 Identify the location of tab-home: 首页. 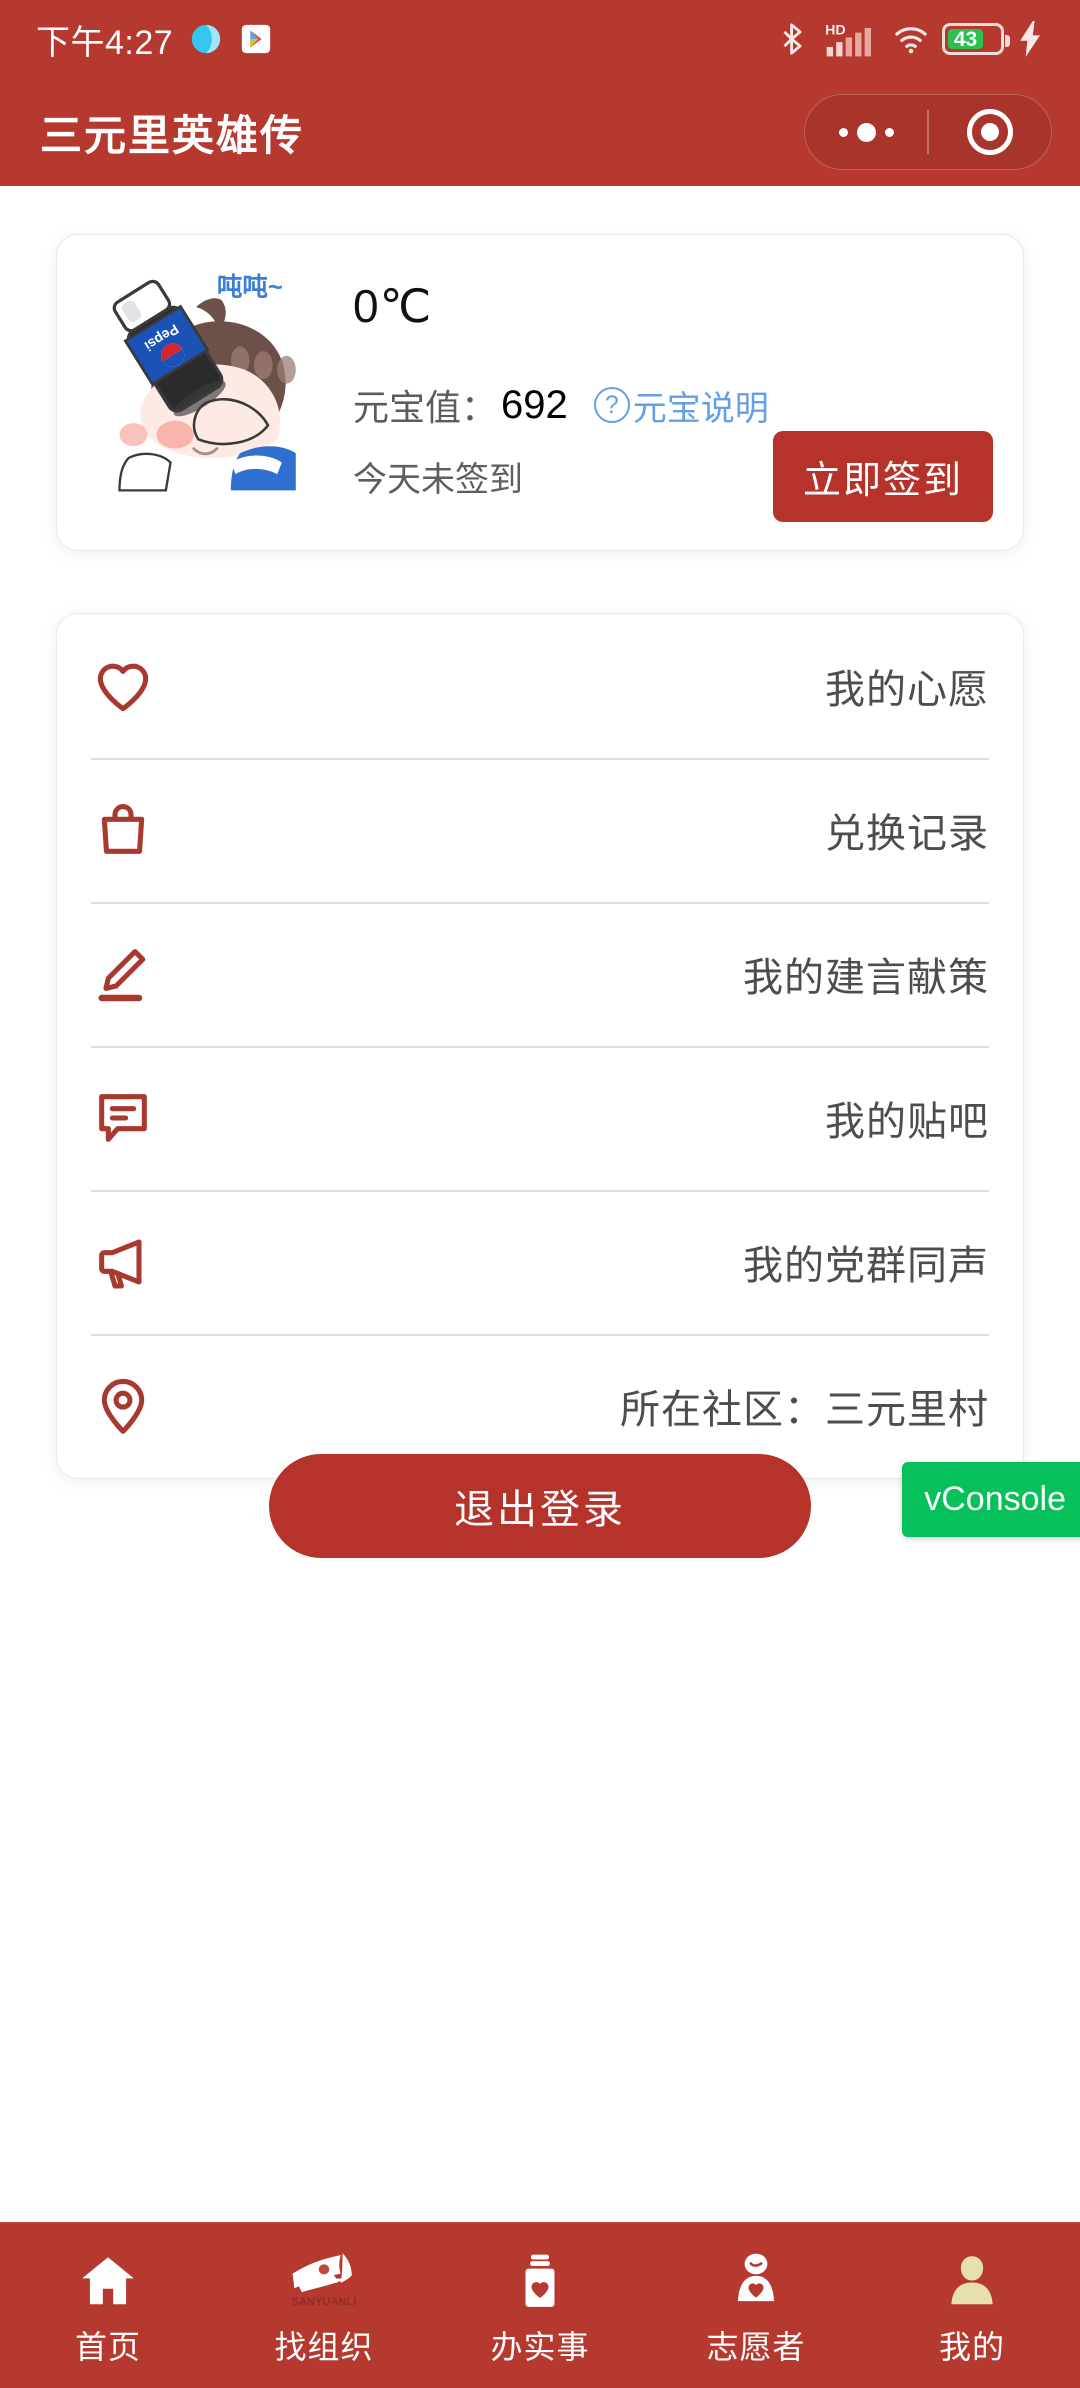
(108, 2306).